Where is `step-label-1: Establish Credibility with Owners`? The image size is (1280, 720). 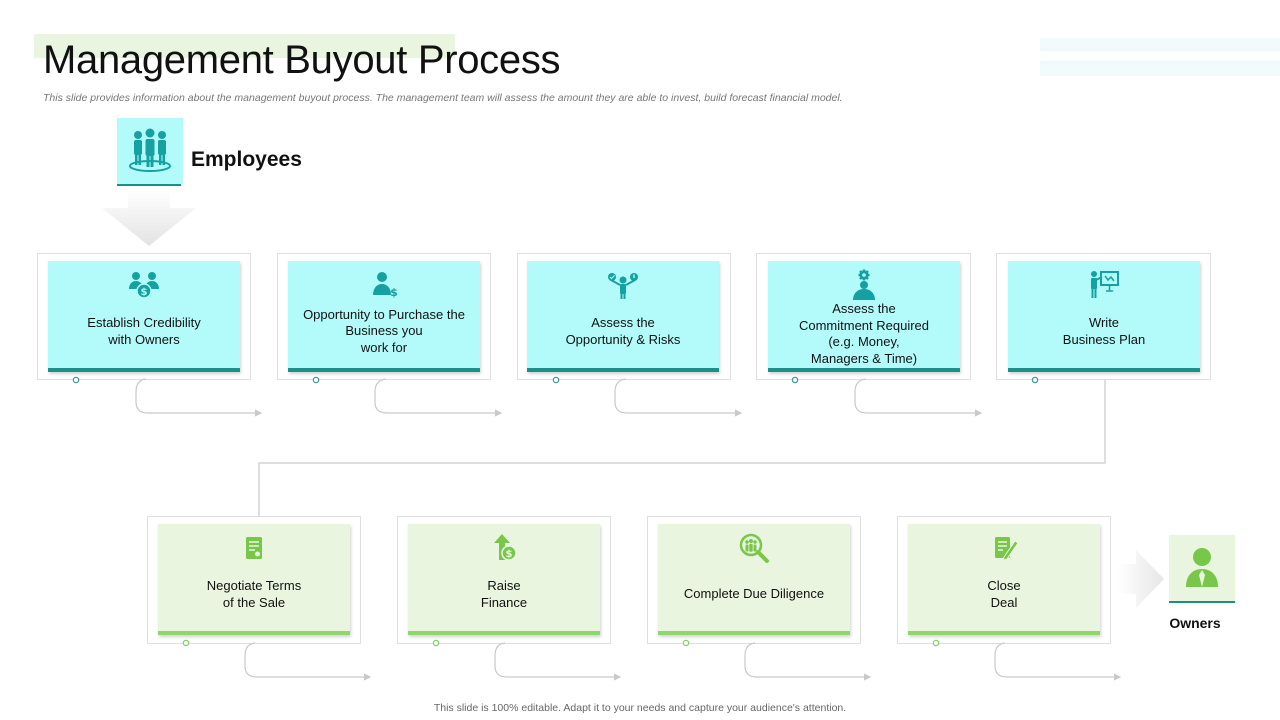
step-label-1: Establish Credibility with Owners is located at coordinates (144, 331).